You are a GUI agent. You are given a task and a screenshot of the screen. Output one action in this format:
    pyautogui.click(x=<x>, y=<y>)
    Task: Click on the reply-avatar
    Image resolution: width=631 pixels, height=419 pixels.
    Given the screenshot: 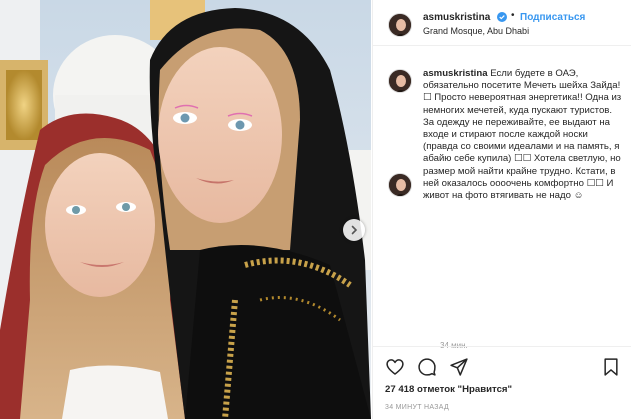 What is the action you would take?
    pyautogui.click(x=400, y=185)
    